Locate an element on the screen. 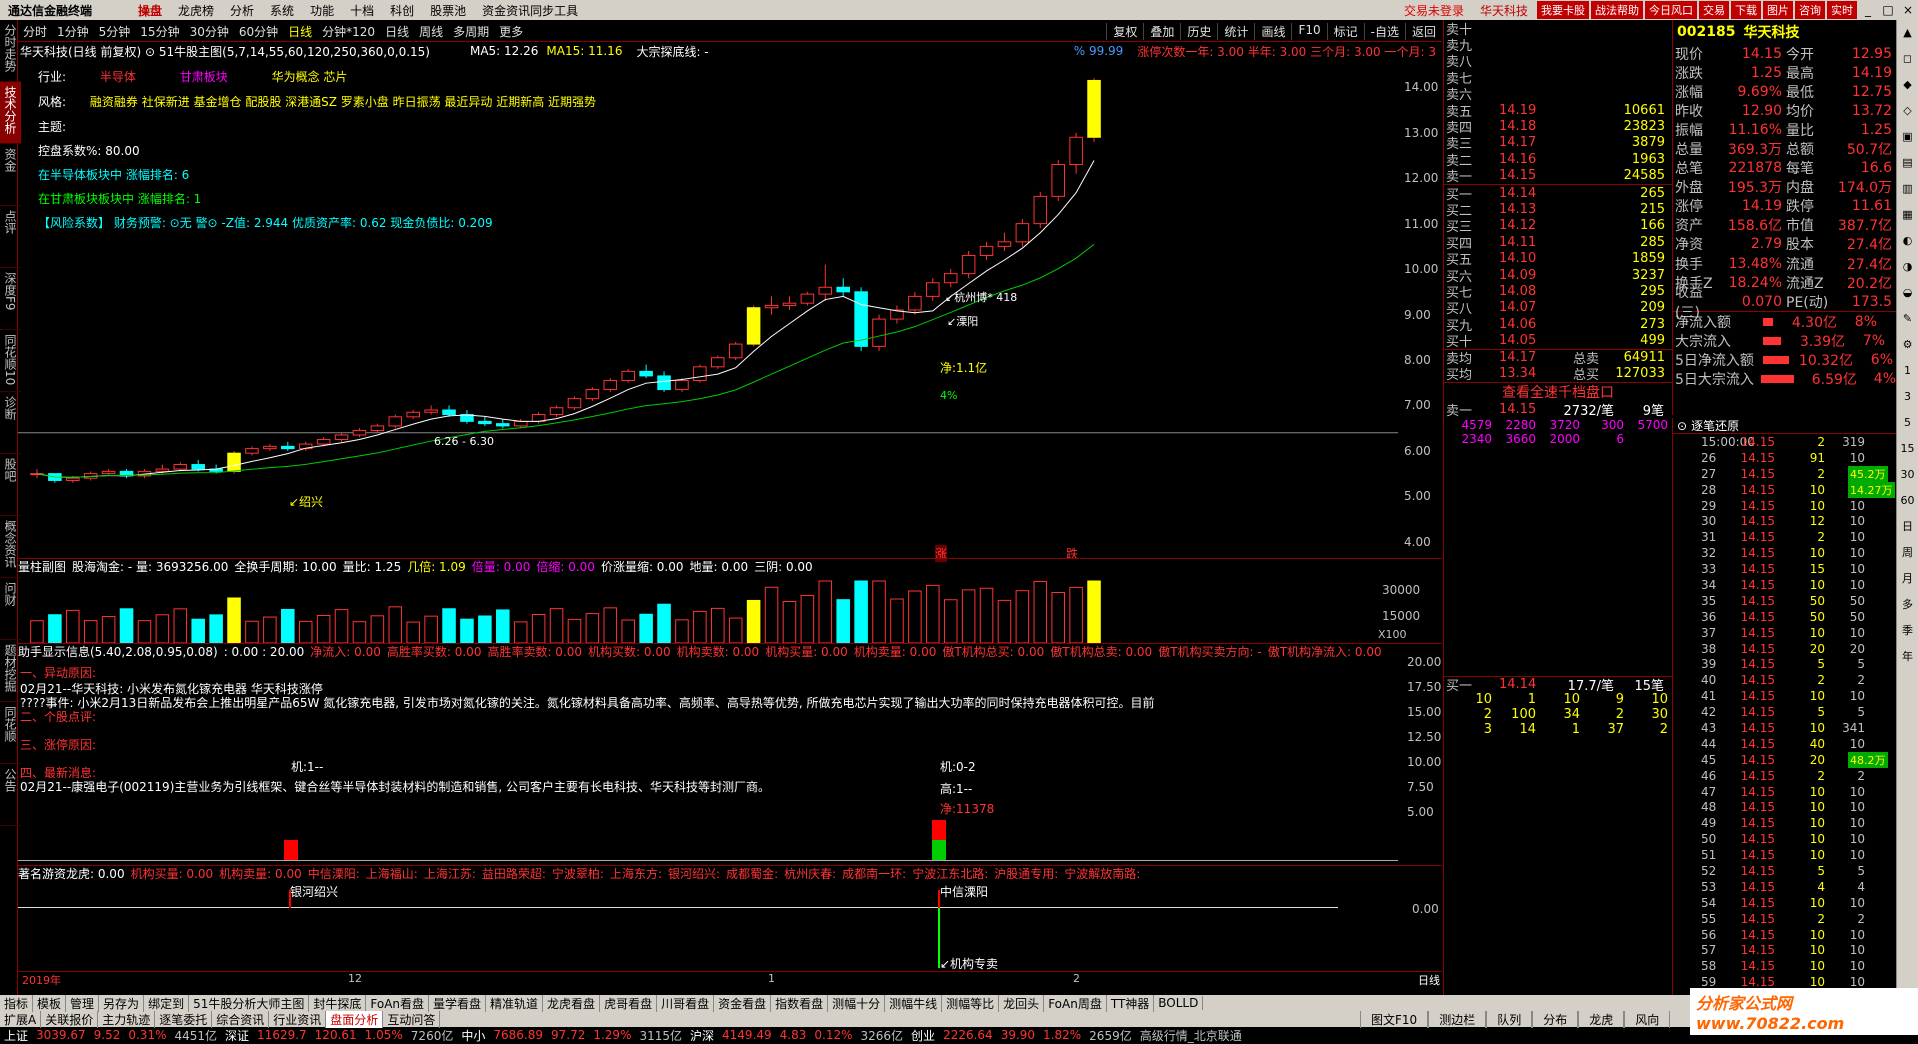  indicator-tab-7: FoAn看盘 is located at coordinates (398, 1003).